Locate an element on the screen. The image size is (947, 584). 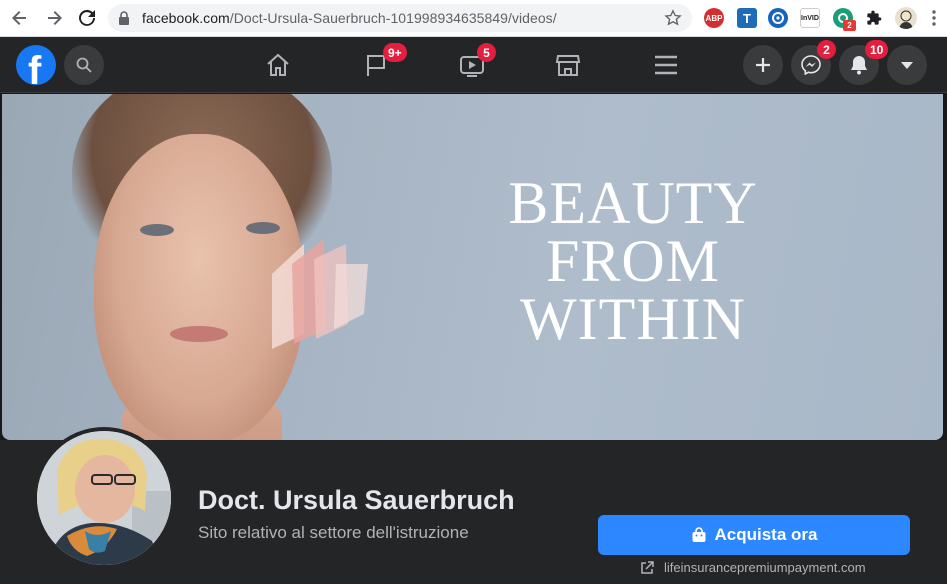
website-url: lifeinsurancepremiumpayment.com is located at coordinates (765, 567).